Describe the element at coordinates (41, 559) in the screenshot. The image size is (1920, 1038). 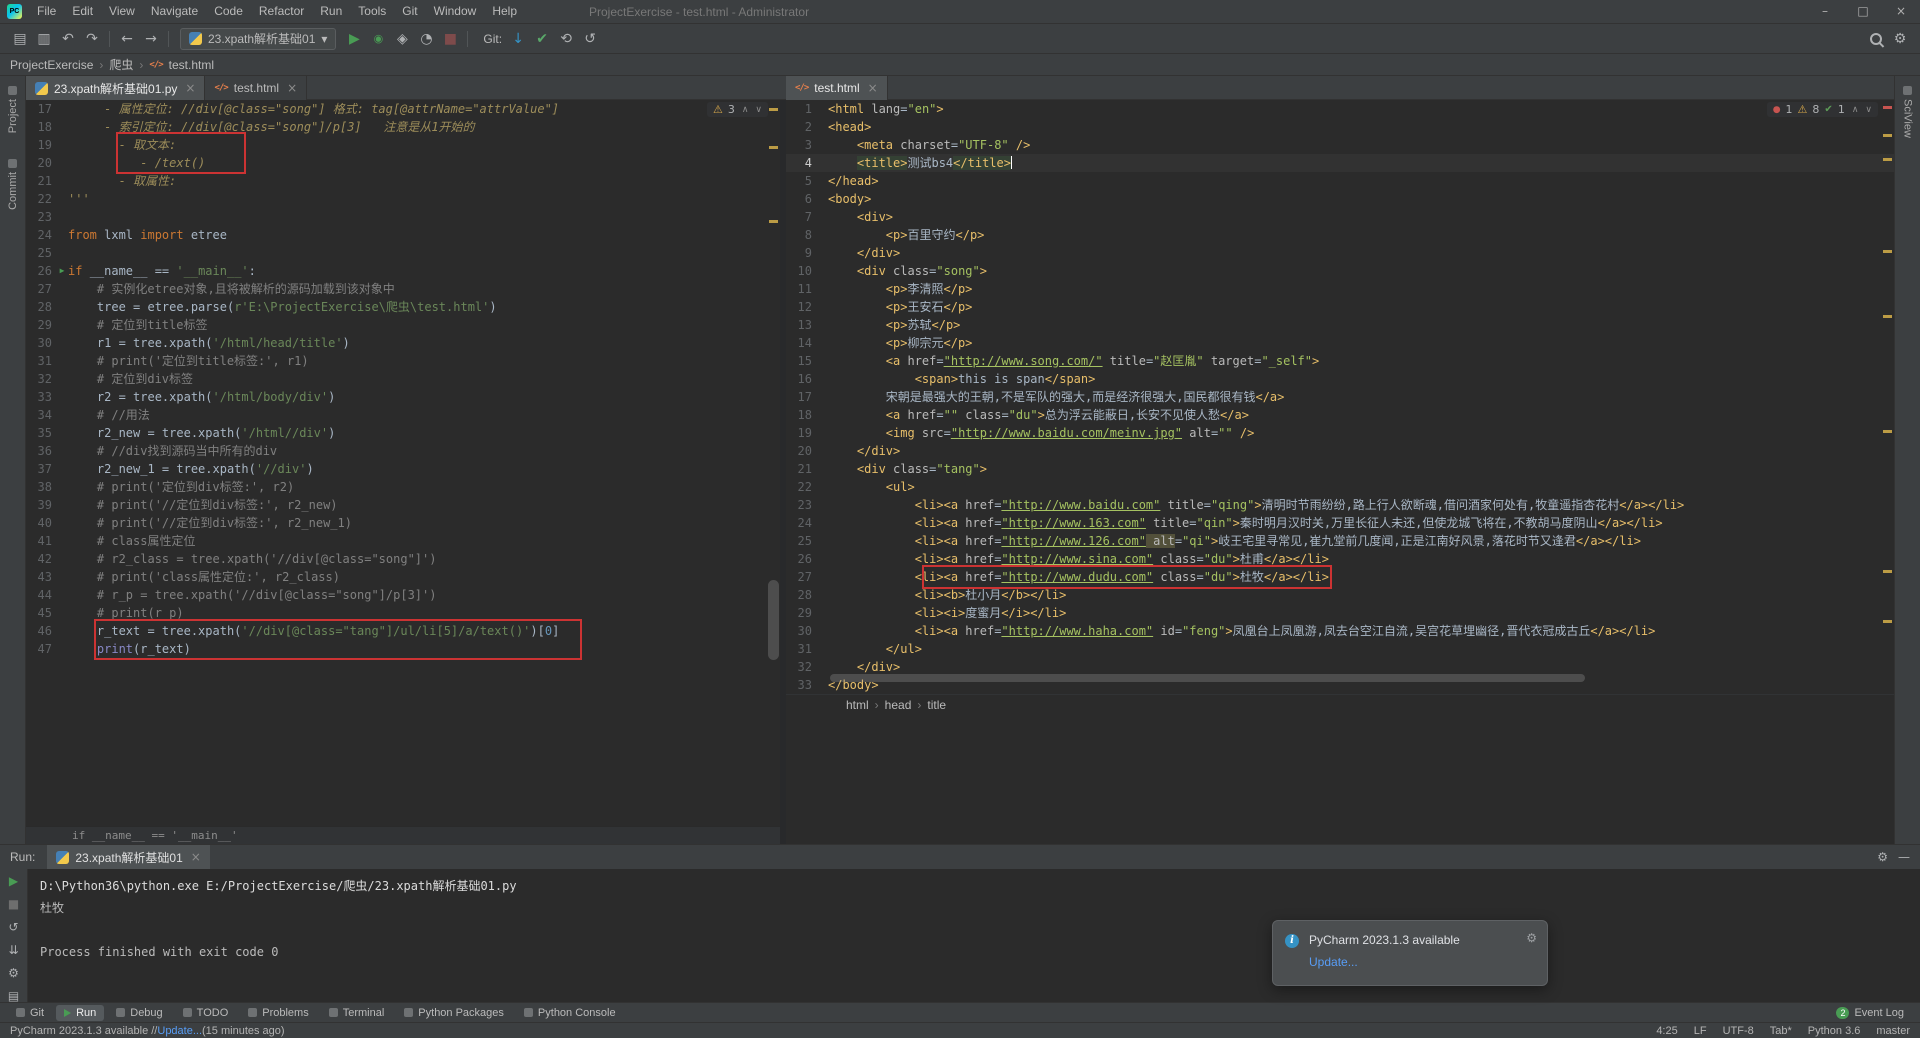
I see `line-number: 42` at that location.